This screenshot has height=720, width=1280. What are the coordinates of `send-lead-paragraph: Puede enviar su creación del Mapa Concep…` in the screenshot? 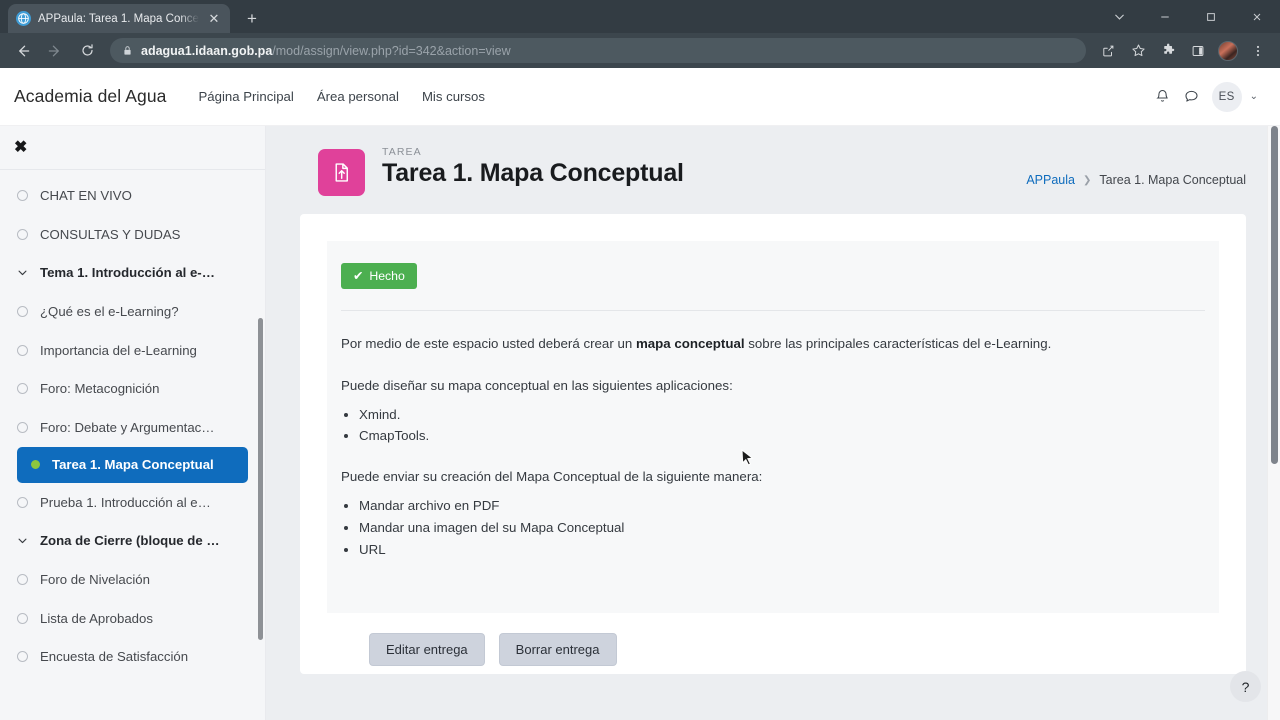 It's located at (552, 477).